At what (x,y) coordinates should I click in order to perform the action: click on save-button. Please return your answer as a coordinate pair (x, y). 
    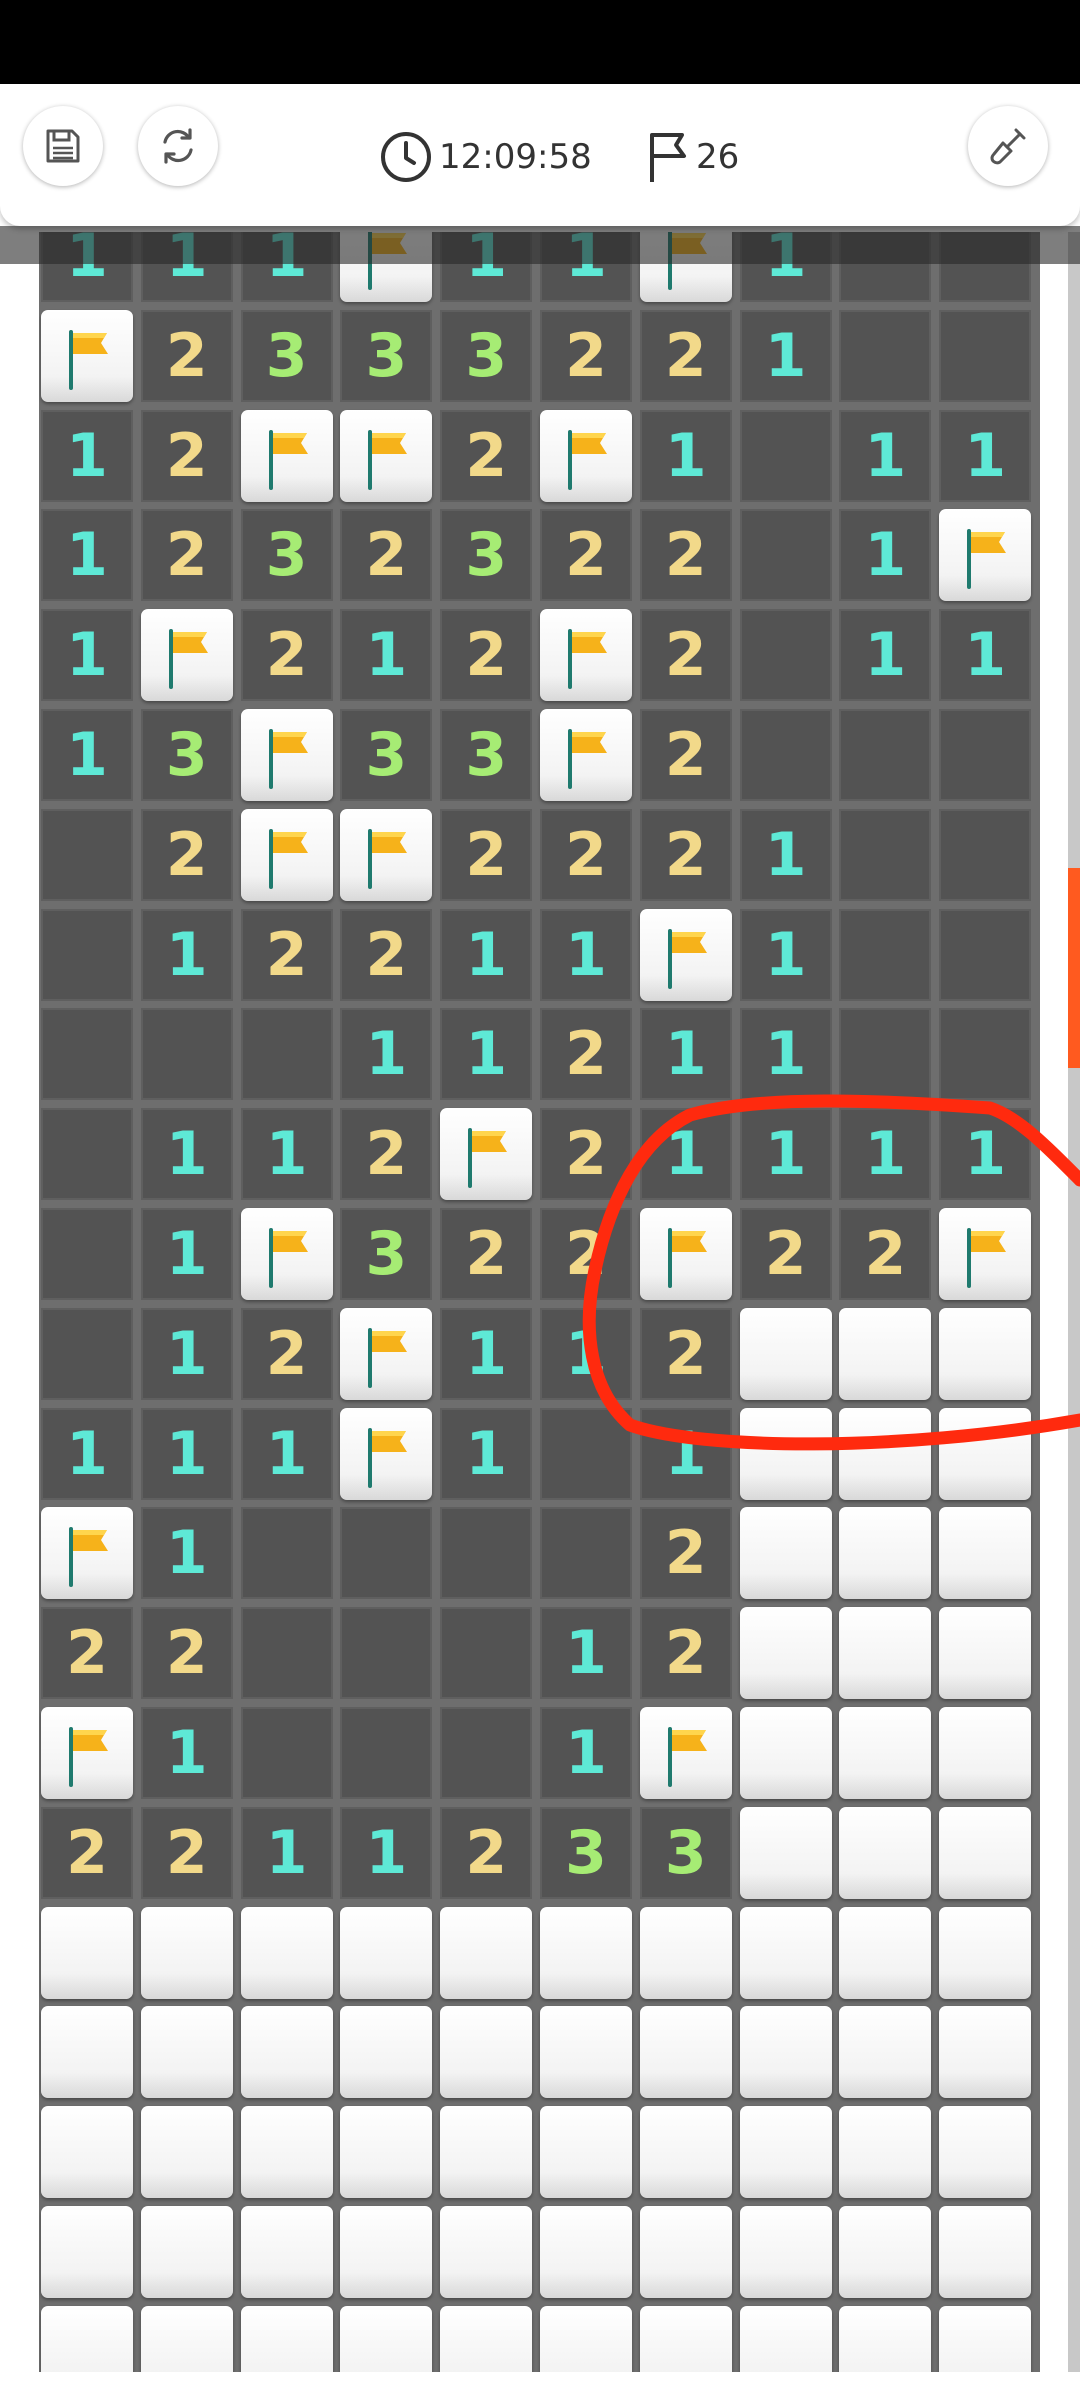
    Looking at the image, I should click on (63, 146).